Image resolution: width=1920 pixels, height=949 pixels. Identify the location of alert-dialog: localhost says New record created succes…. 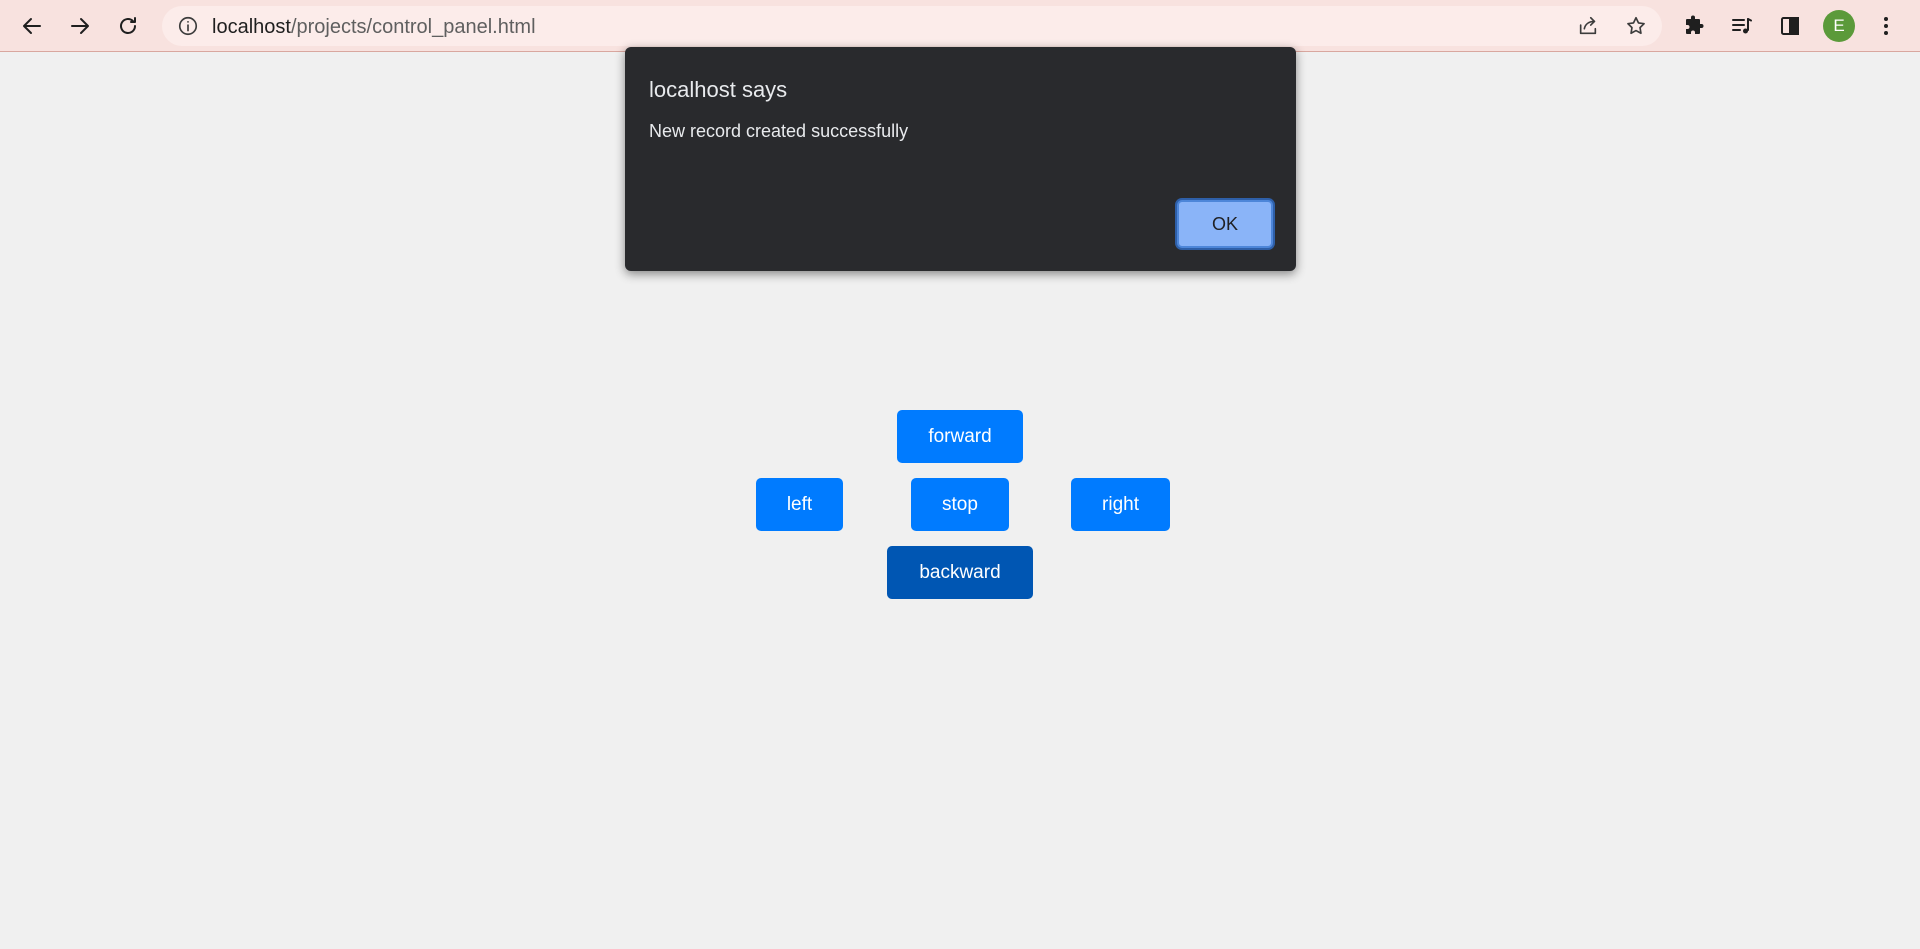
(960, 159).